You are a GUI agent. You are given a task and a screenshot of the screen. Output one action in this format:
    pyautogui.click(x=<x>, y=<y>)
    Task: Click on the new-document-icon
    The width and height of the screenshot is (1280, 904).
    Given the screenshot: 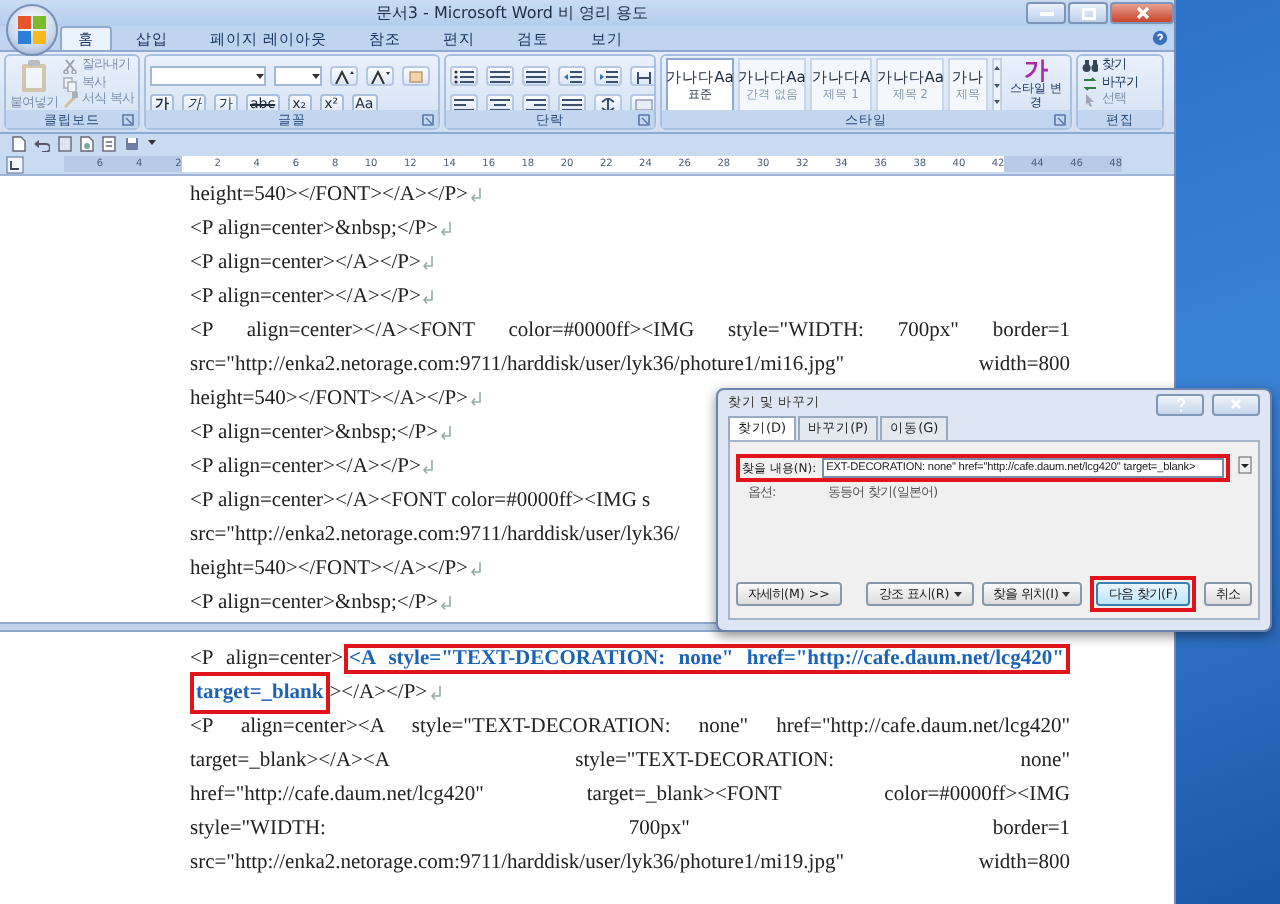 What is the action you would take?
    pyautogui.click(x=19, y=144)
    